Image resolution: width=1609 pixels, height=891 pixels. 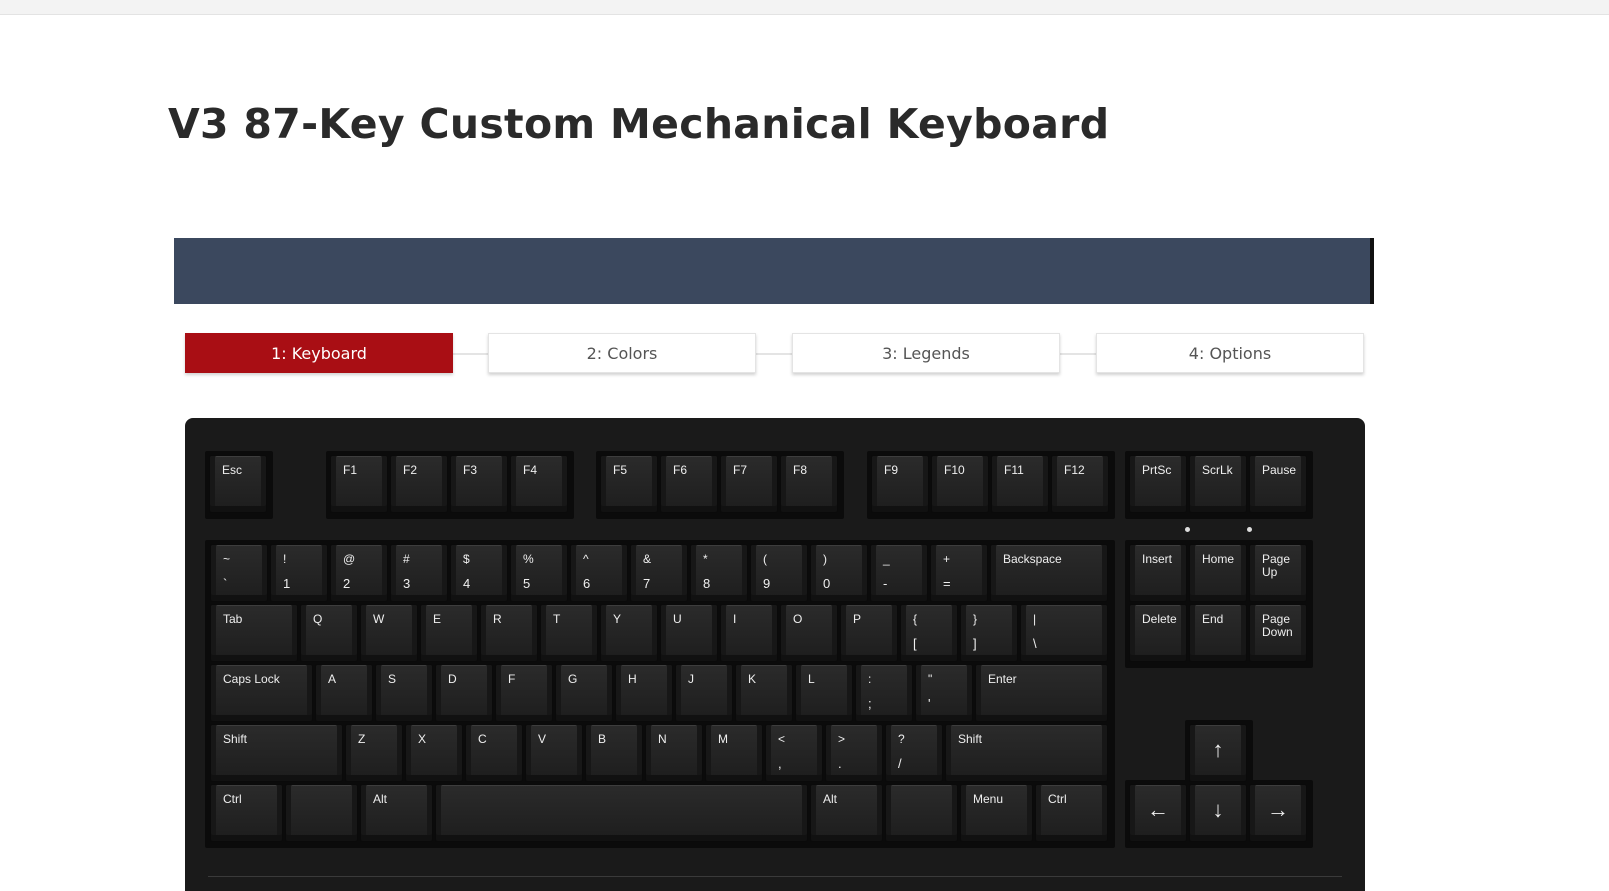 I want to click on key-o: O, so click(x=809, y=633).